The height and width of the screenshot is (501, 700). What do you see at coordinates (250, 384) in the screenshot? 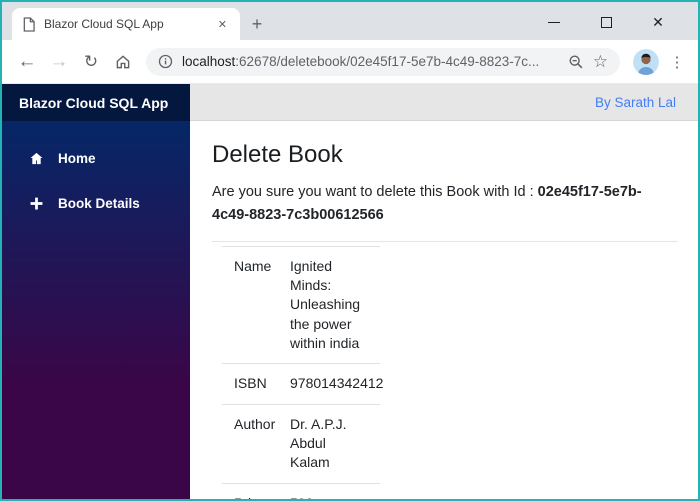
I see `field-label: ISBN` at bounding box center [250, 384].